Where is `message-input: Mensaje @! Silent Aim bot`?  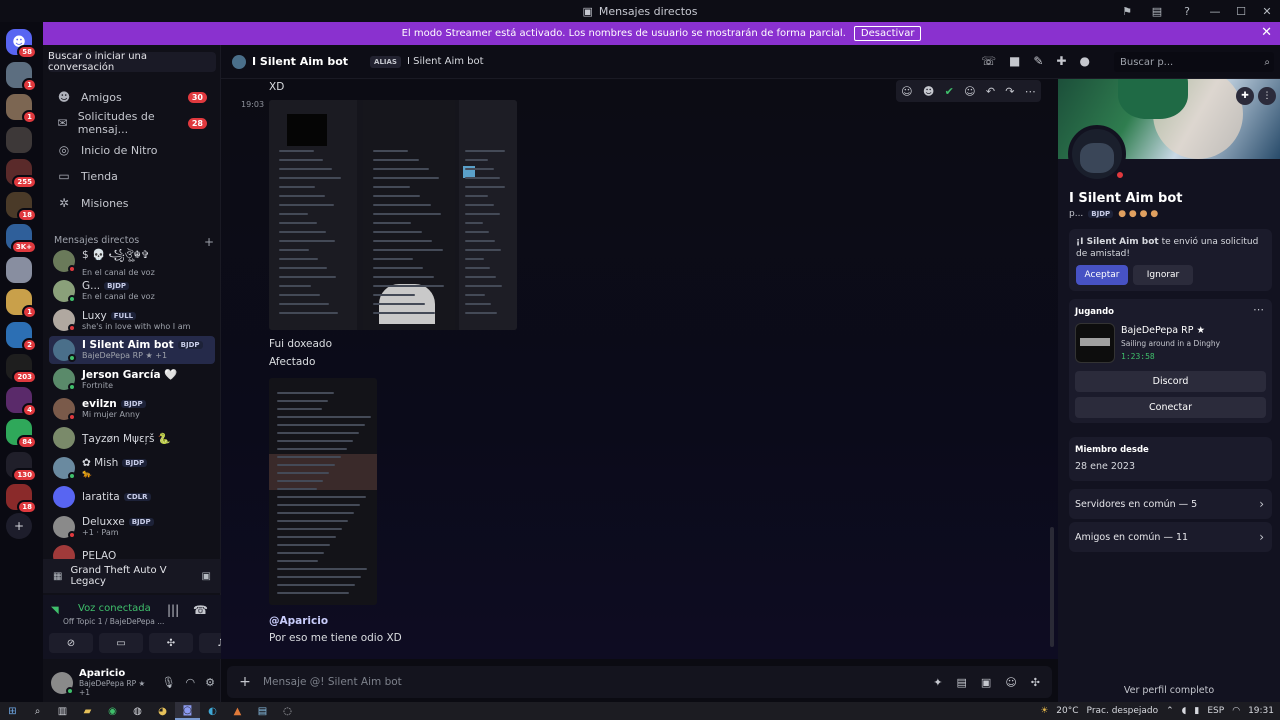
message-input: Mensaje @! Silent Aim bot is located at coordinates (332, 682).